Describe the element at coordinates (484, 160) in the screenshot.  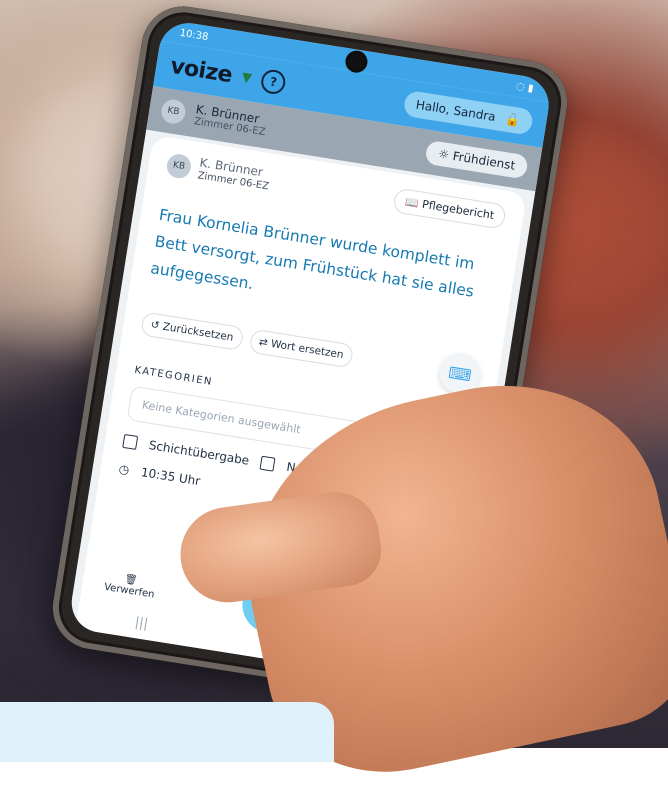
I see `shift-label: Frühdienst` at that location.